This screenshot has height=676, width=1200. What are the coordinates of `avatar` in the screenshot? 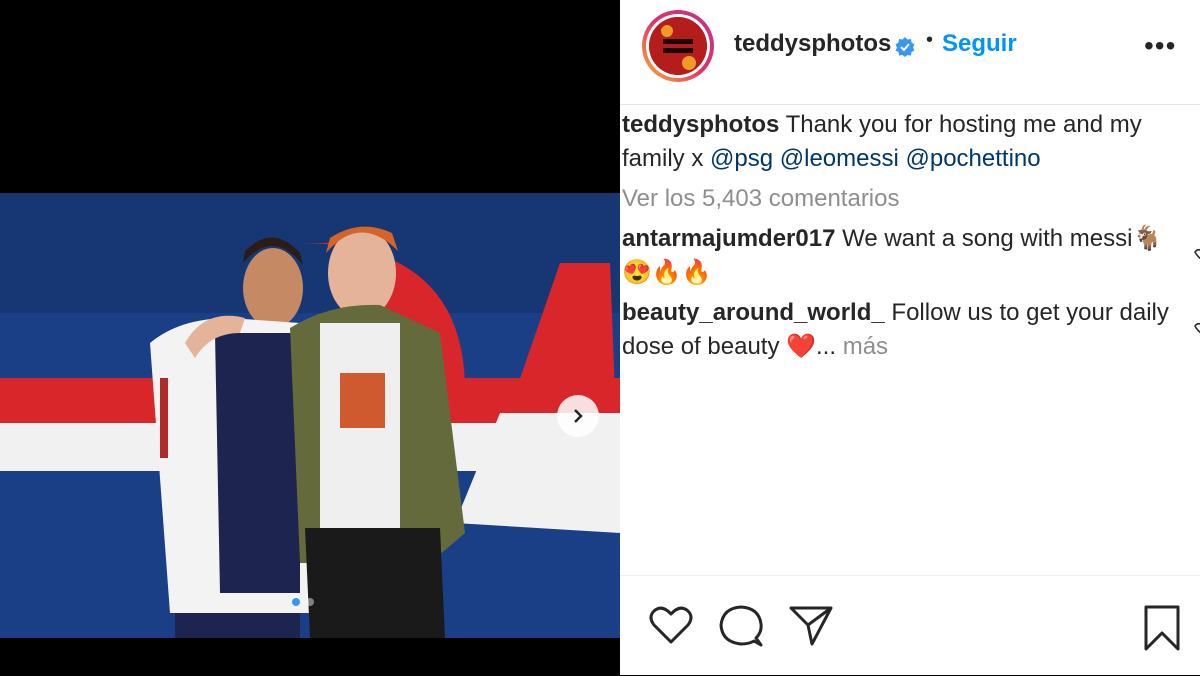 It's located at (678, 46).